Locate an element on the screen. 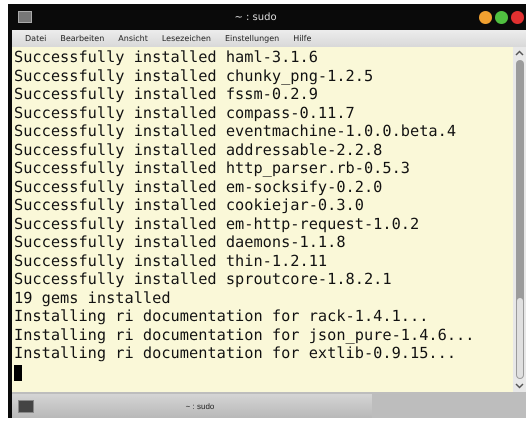 Image resolution: width=526 pixels, height=423 pixels. menu-item: Datei is located at coordinates (36, 38).